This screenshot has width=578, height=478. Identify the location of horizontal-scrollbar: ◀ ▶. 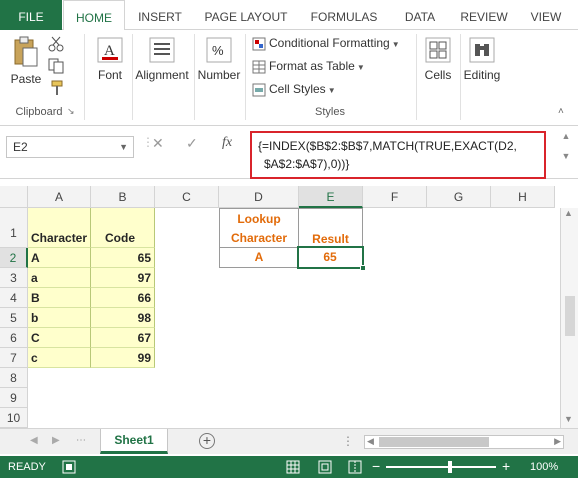
(464, 442).